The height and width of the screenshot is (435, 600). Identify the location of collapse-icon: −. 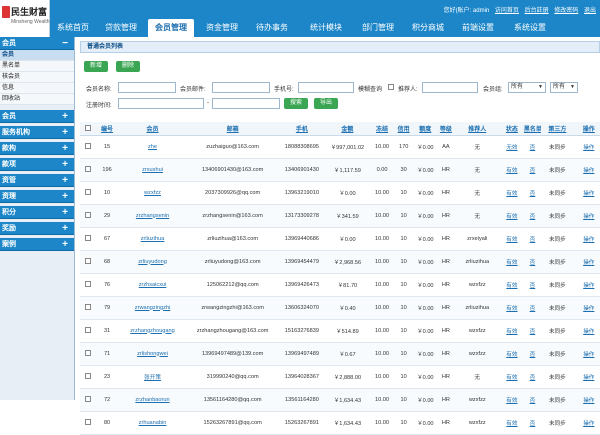
(65, 43).